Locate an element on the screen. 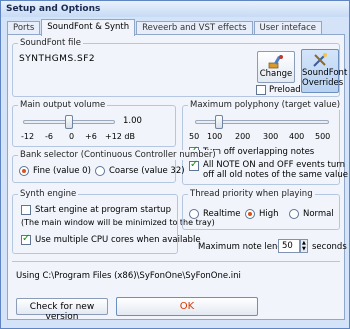 This screenshot has height=329, width=350. all-note-events-label-2: off all old notes of the same value is located at coordinates (275, 175).